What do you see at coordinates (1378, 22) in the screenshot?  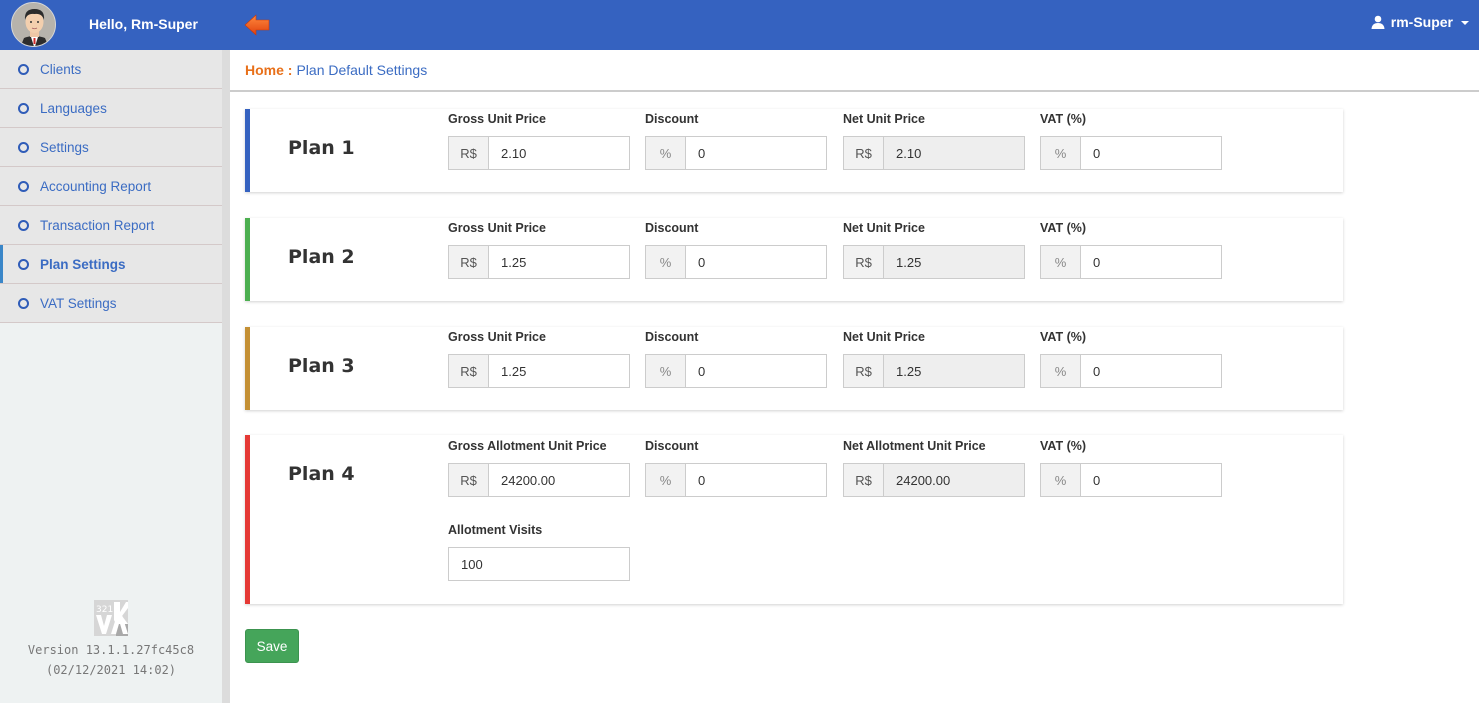 I see `user-icon` at bounding box center [1378, 22].